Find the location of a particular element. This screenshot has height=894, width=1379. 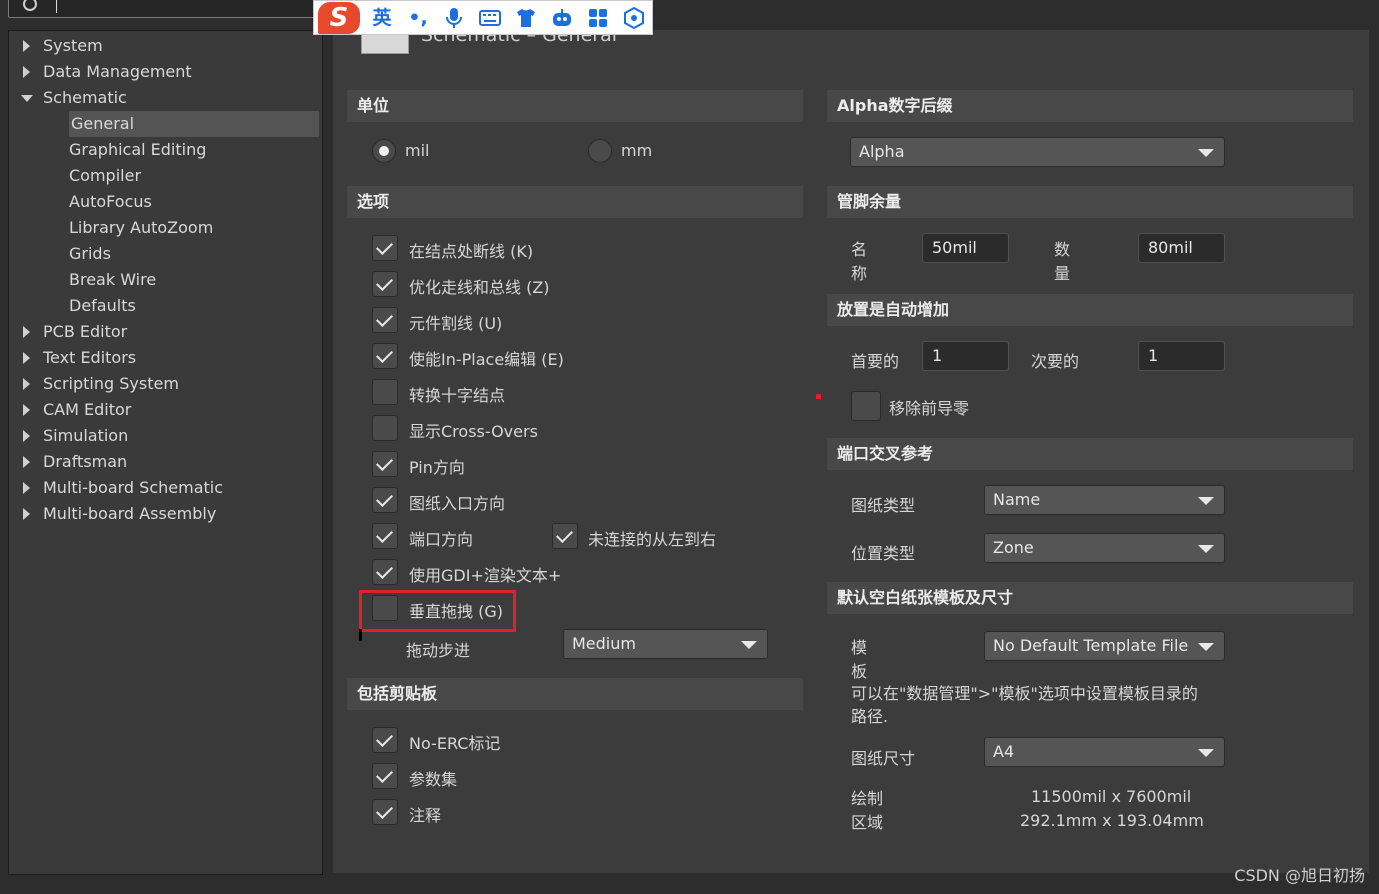

tree-item-label: Scripting System is located at coordinates (111, 383).